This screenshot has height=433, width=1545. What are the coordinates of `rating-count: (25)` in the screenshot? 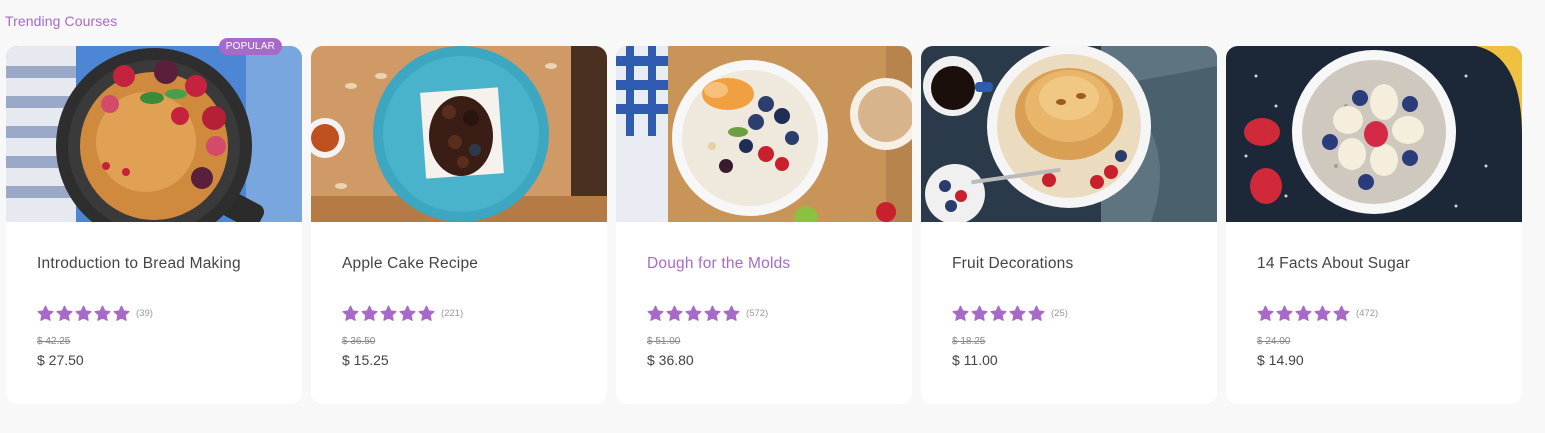 It's located at (1059, 313).